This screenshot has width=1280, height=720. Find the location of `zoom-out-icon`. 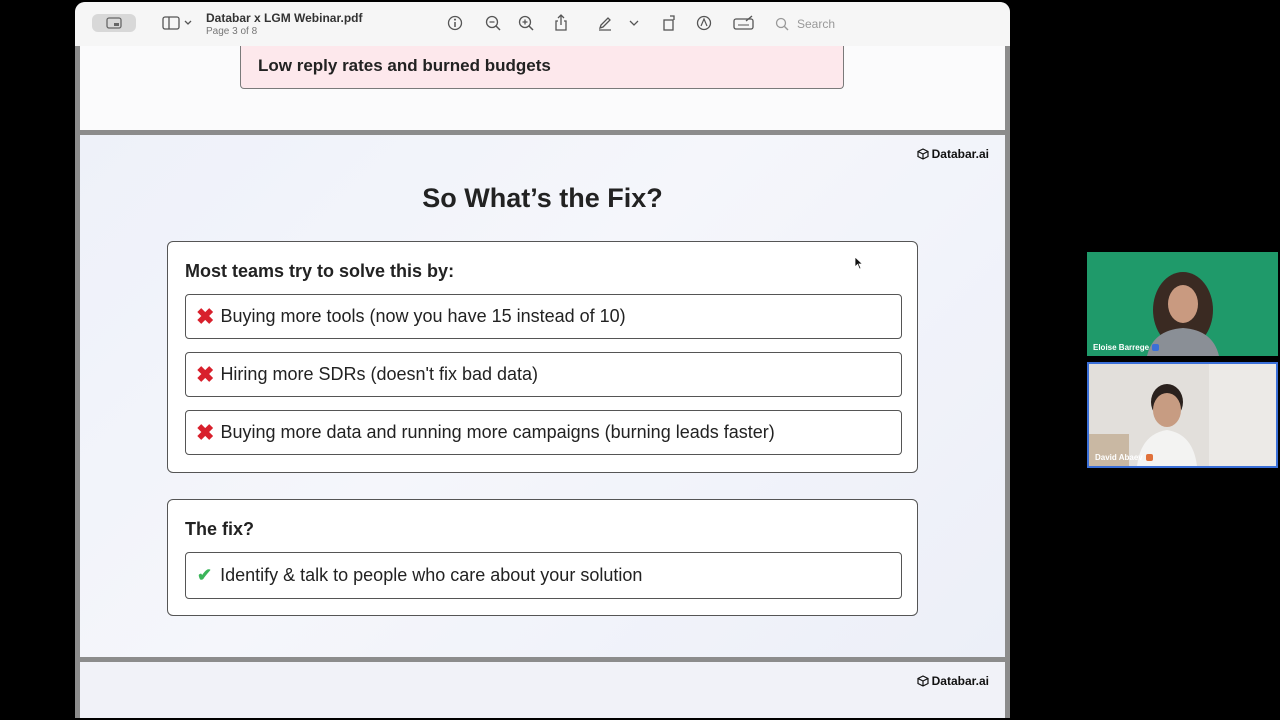

zoom-out-icon is located at coordinates (493, 23).